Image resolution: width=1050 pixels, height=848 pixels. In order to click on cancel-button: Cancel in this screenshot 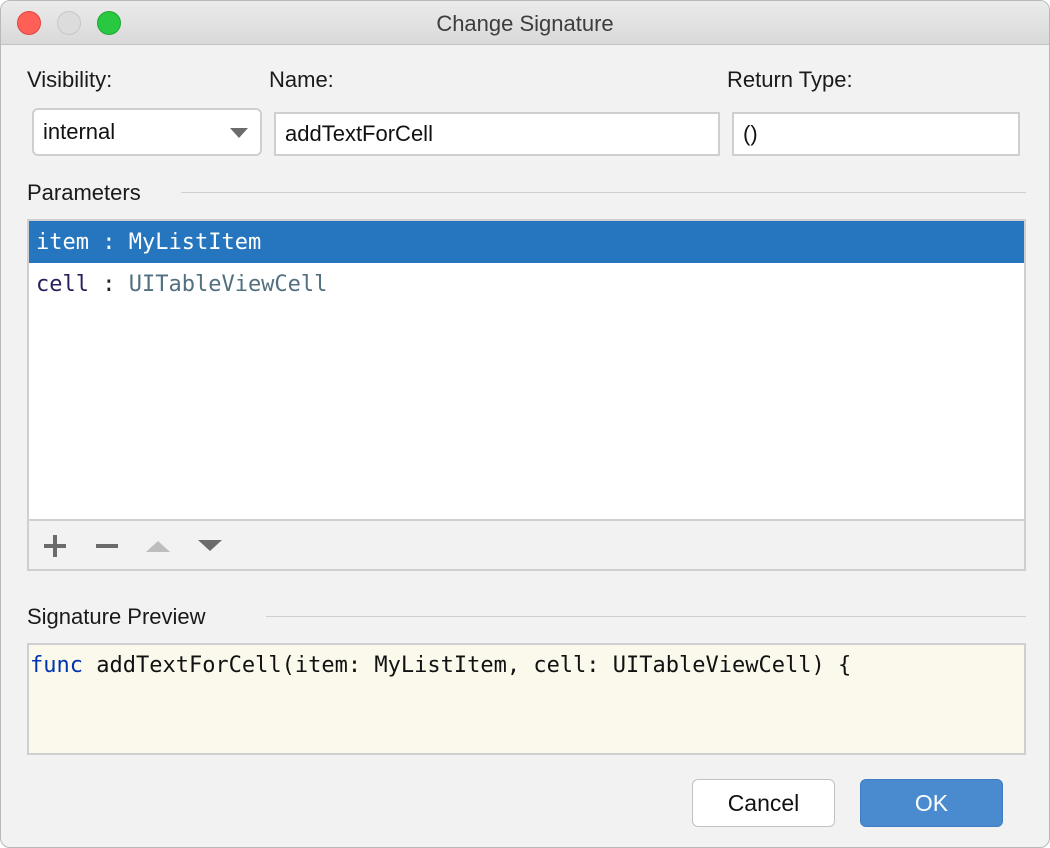, I will do `click(763, 803)`.